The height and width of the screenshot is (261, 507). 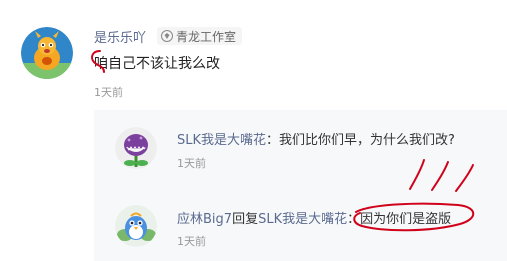 I want to click on reply2-author: 应林Big7, so click(x=204, y=219).